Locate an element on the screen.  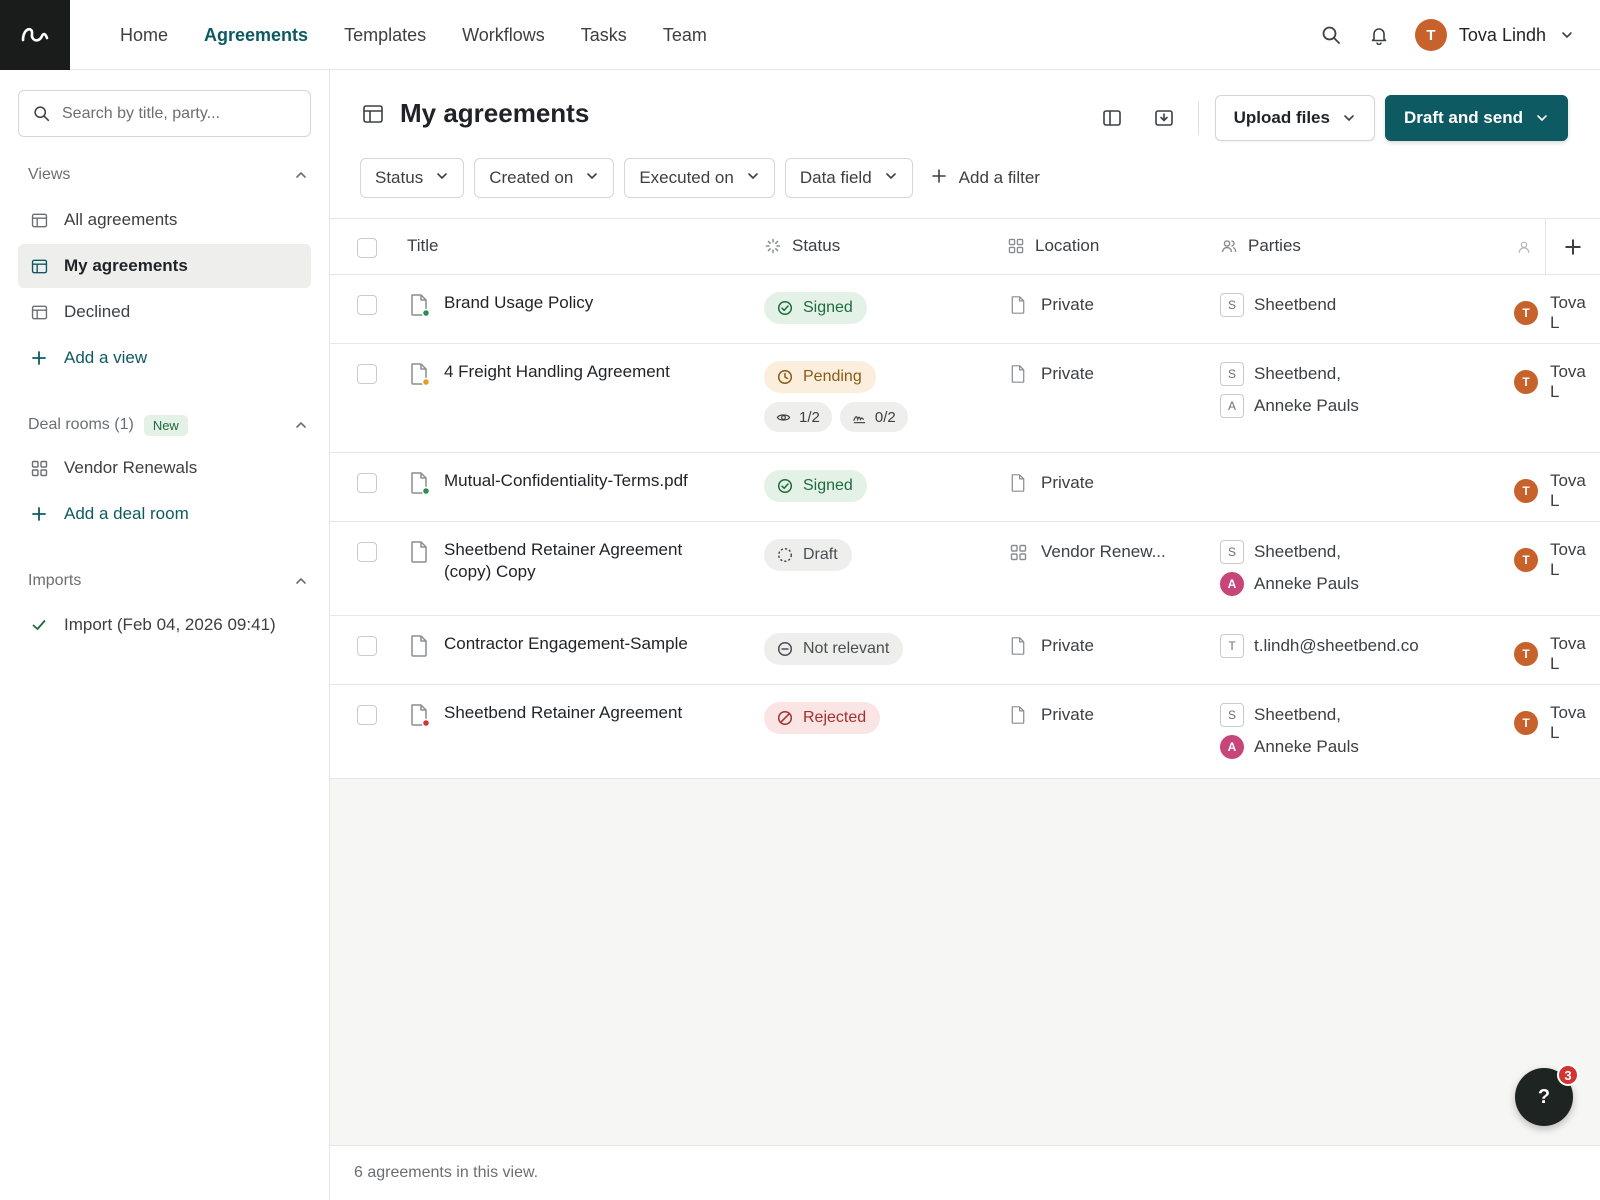
download-icon is located at coordinates (1164, 118).